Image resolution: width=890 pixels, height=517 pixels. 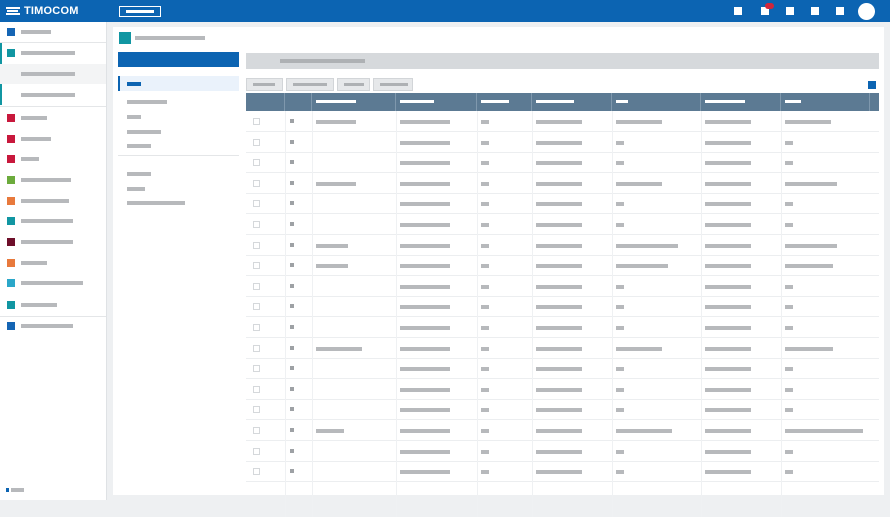 I want to click on search-input, so click(x=562, y=61).